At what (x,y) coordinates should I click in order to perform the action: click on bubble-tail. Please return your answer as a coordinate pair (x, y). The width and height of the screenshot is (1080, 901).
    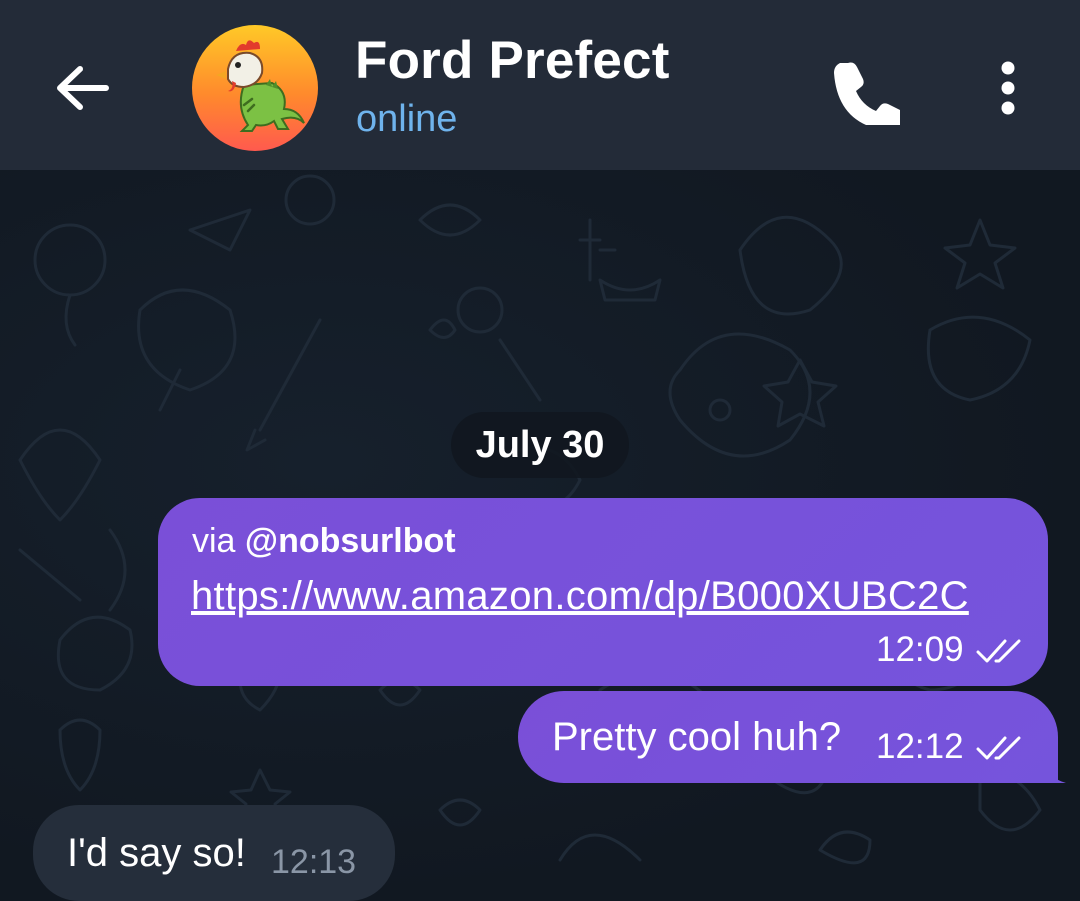
    Looking at the image, I should click on (1053, 767).